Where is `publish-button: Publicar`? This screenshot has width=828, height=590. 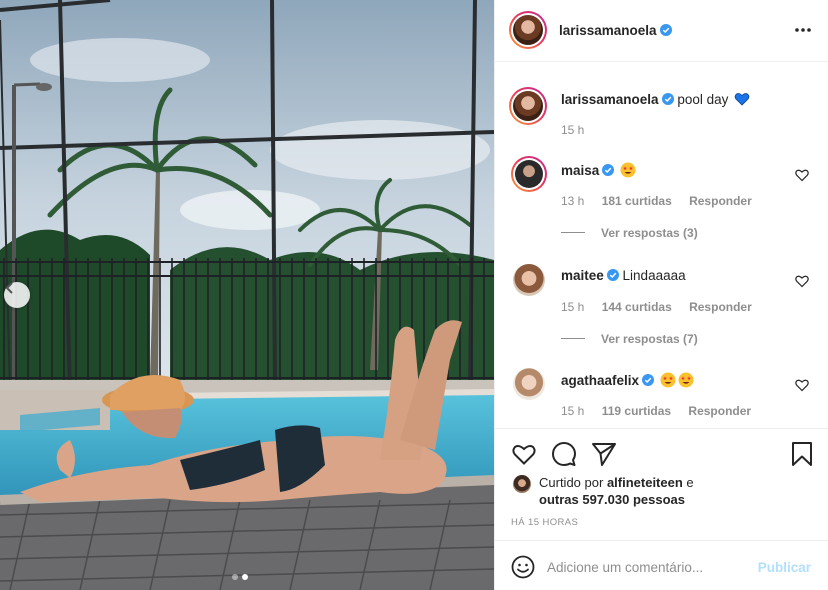 publish-button: Publicar is located at coordinates (784, 567).